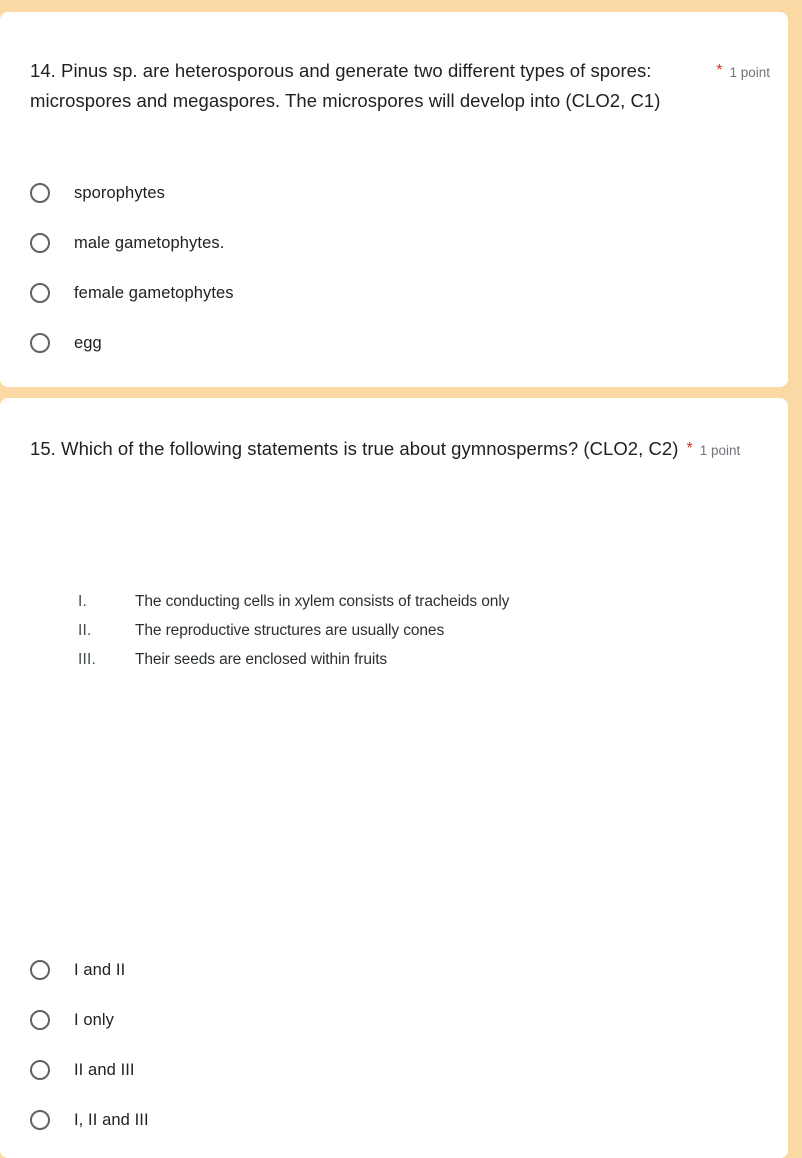 The image size is (802, 1158). What do you see at coordinates (85, 630) in the screenshot?
I see `statement-numeral: II.` at bounding box center [85, 630].